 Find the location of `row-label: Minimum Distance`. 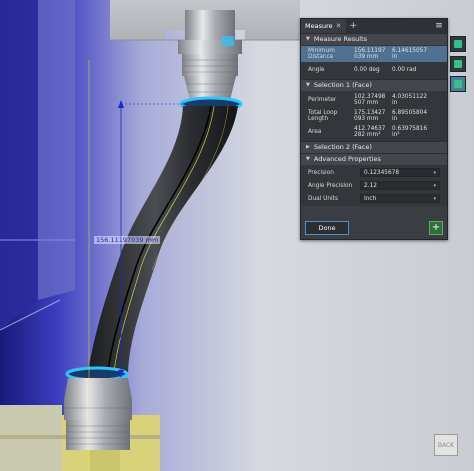

row-label: Minimum Distance is located at coordinates (321, 54).